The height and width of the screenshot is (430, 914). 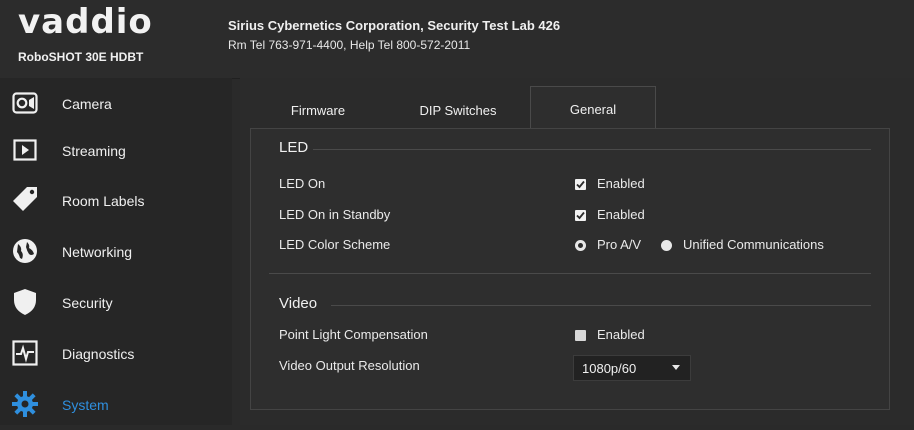 I want to click on point-light-compensation-checkbox, so click(x=580, y=335).